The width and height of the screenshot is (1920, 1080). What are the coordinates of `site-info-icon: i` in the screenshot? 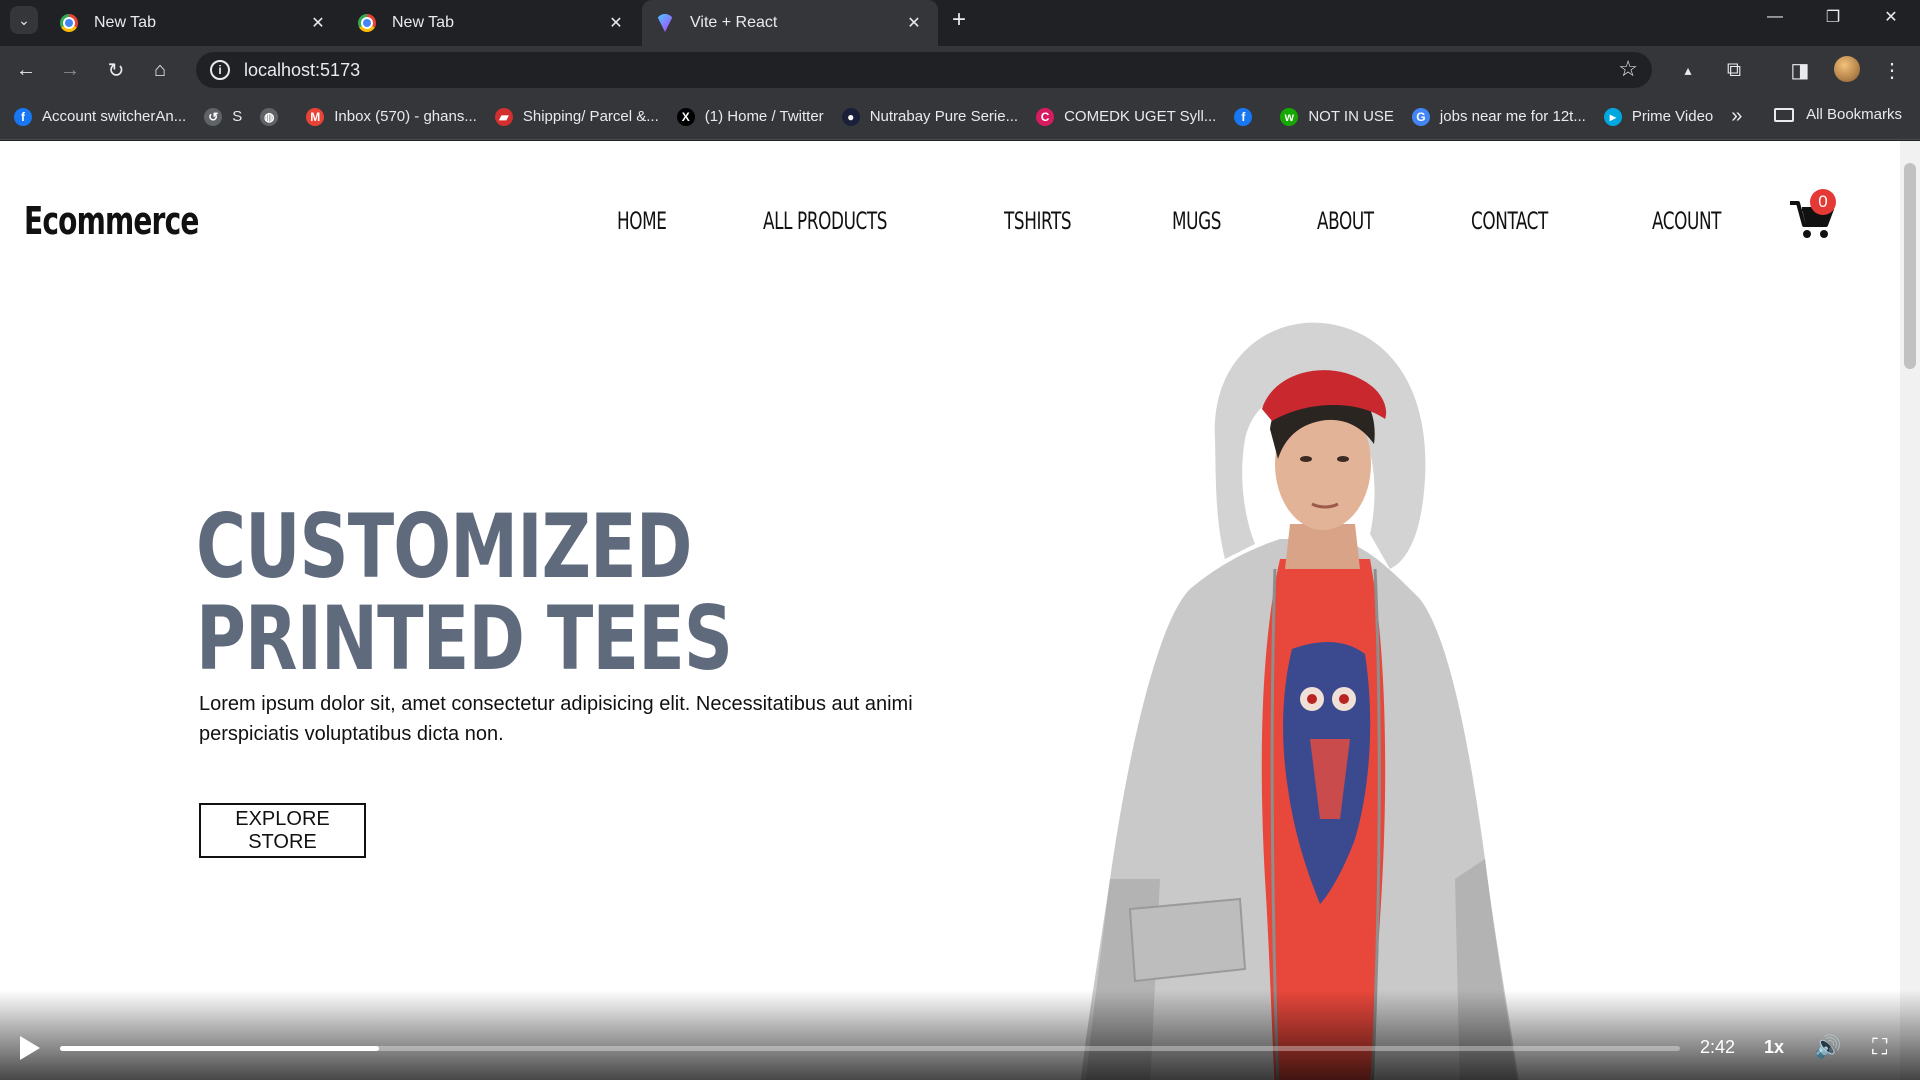 It's located at (220, 70).